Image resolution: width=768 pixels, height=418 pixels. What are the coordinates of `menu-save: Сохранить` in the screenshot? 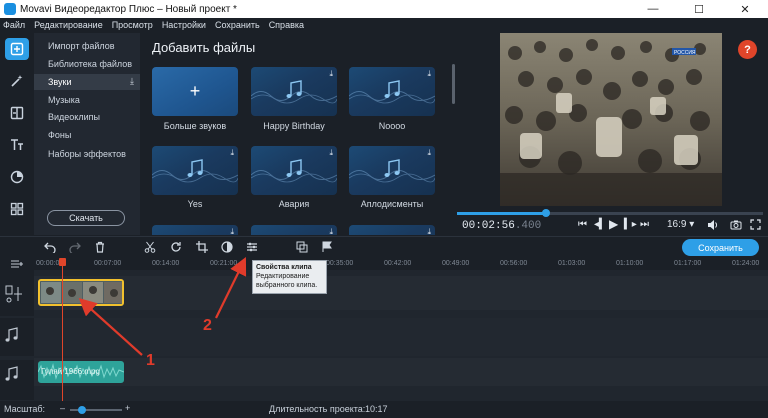 It's located at (237, 25).